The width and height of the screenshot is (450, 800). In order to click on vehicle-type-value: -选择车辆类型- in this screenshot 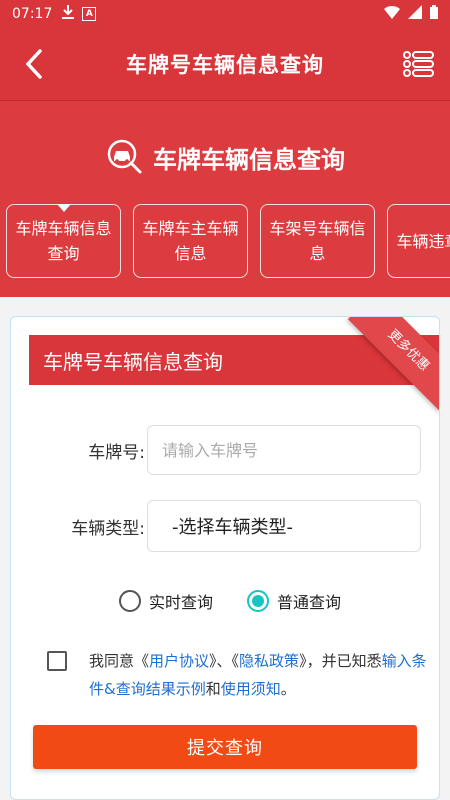, I will do `click(232, 527)`.